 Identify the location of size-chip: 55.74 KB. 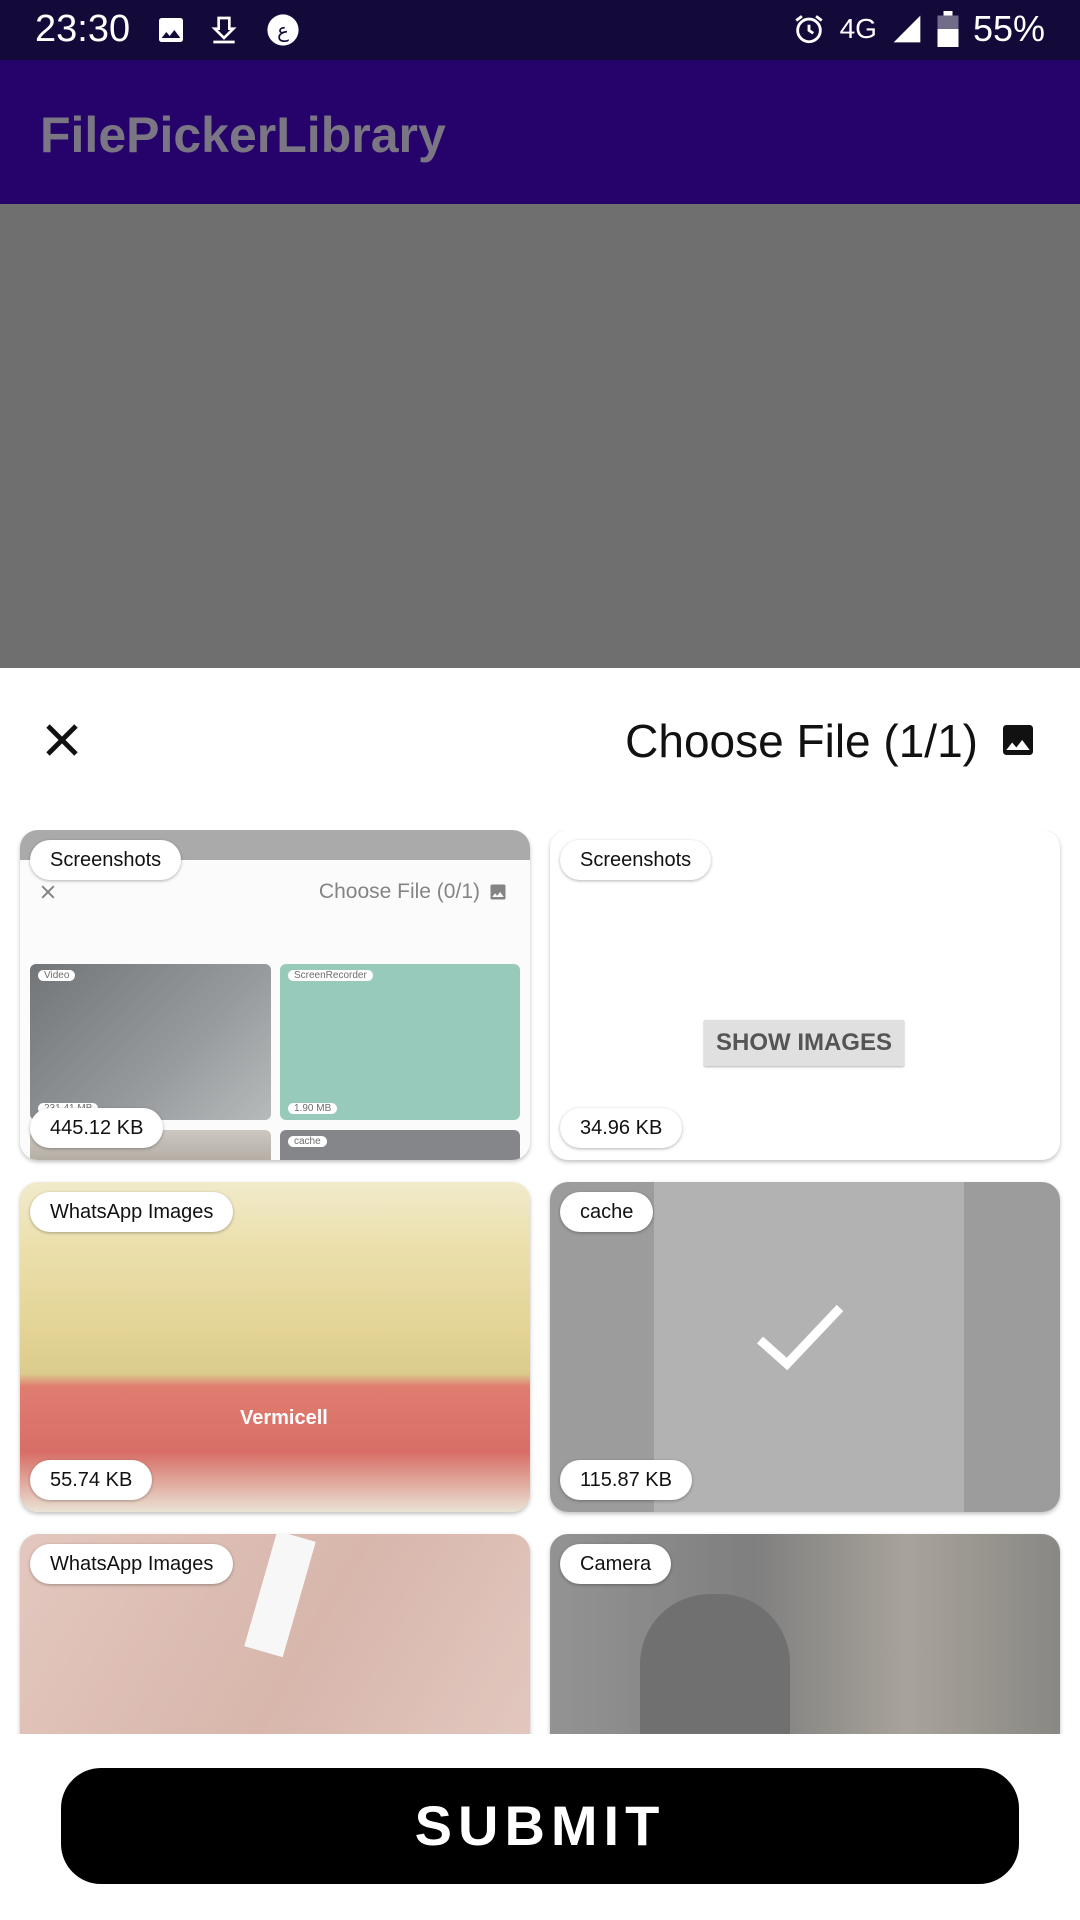
(91, 1480).